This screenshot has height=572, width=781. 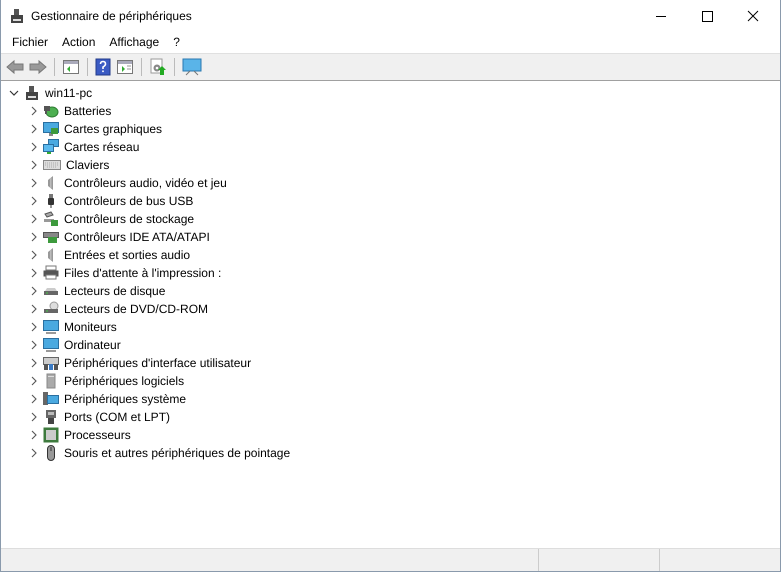 I want to click on collapse-chevron-icon, so click(x=14, y=93).